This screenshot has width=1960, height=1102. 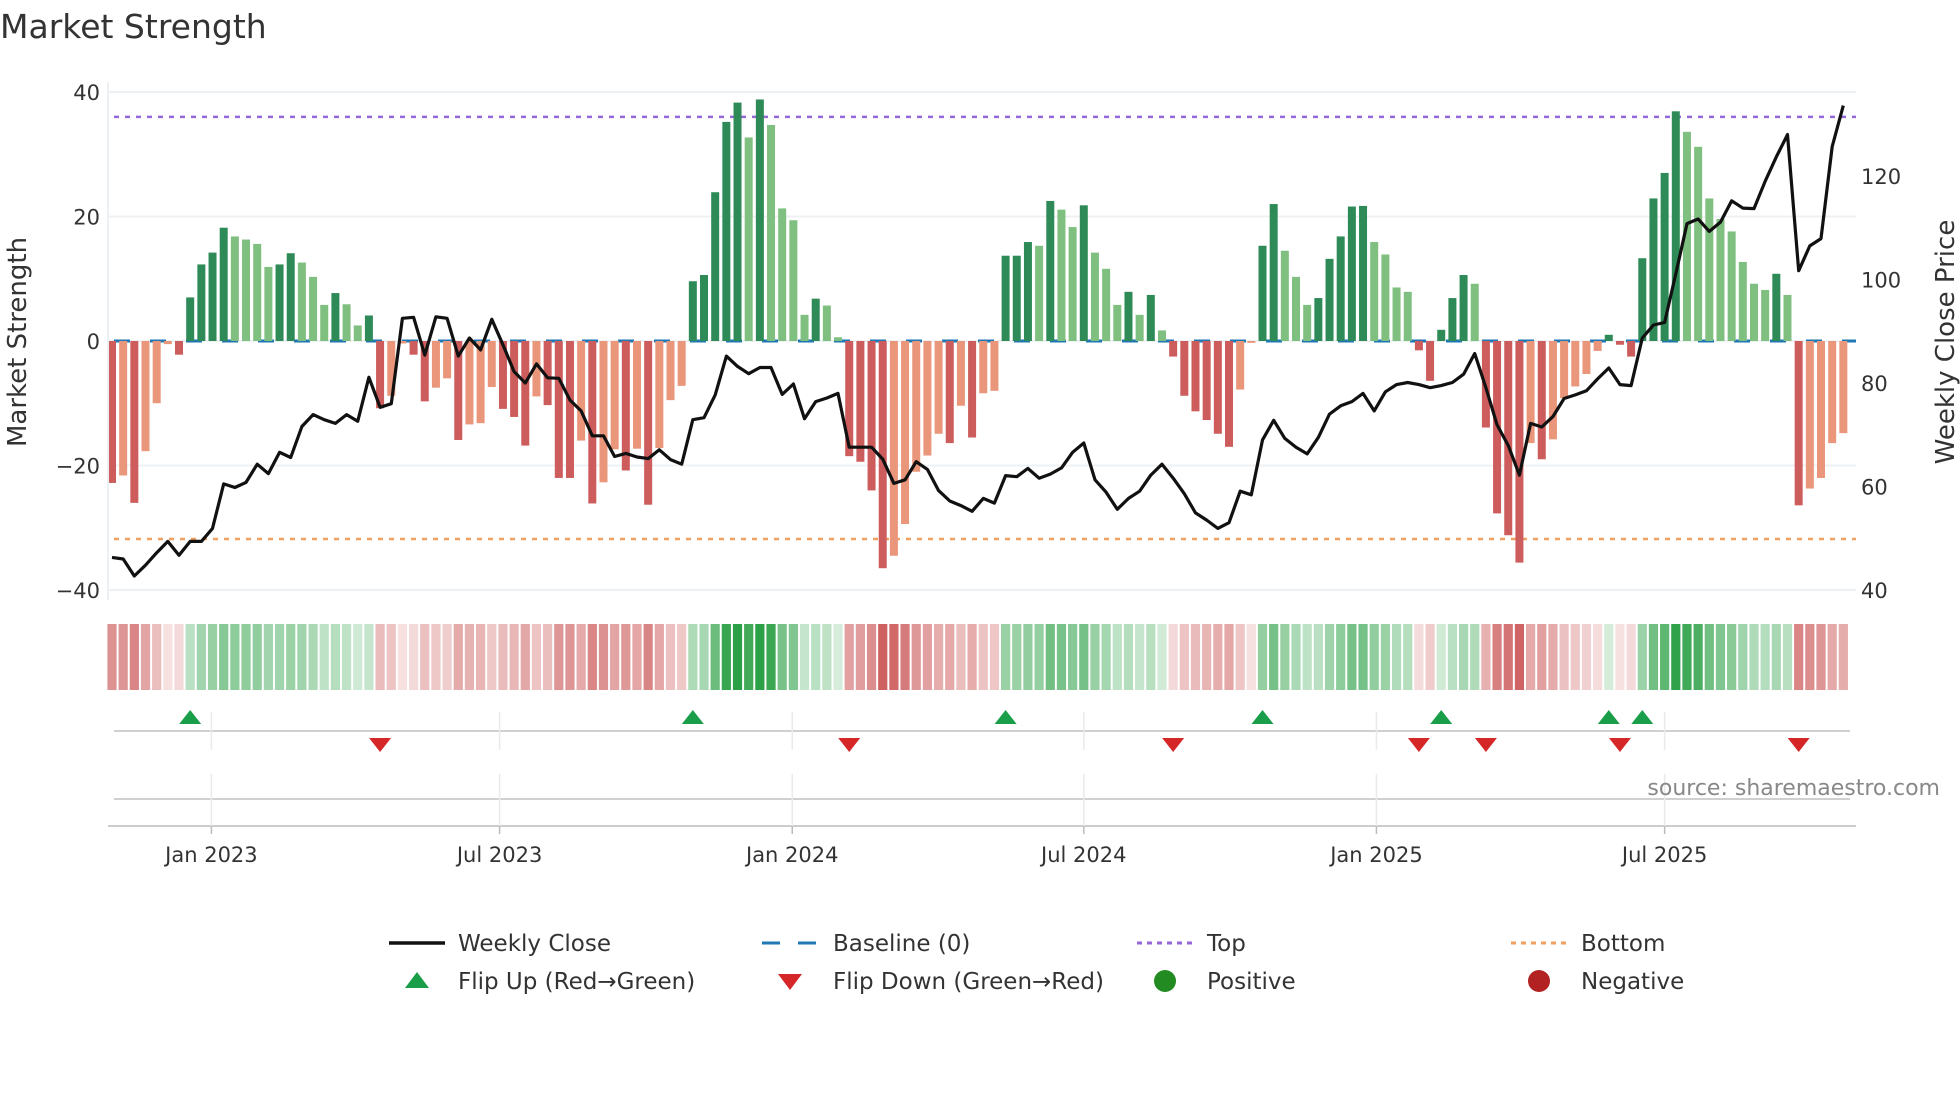 I want to click on chart-title: Market Strength, so click(x=133, y=26).